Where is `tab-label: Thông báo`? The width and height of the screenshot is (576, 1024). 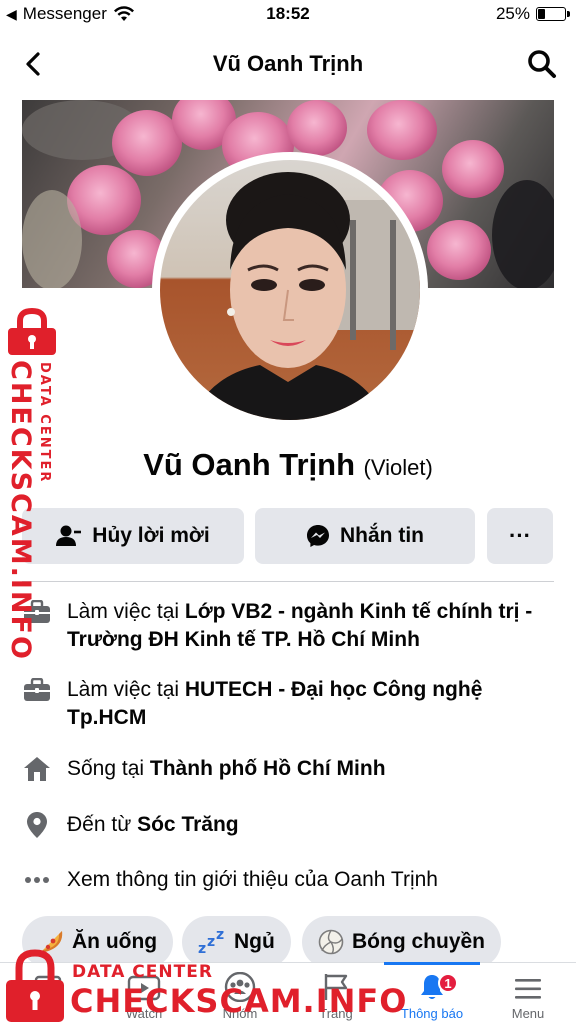 tab-label: Thông báo is located at coordinates (432, 1013).